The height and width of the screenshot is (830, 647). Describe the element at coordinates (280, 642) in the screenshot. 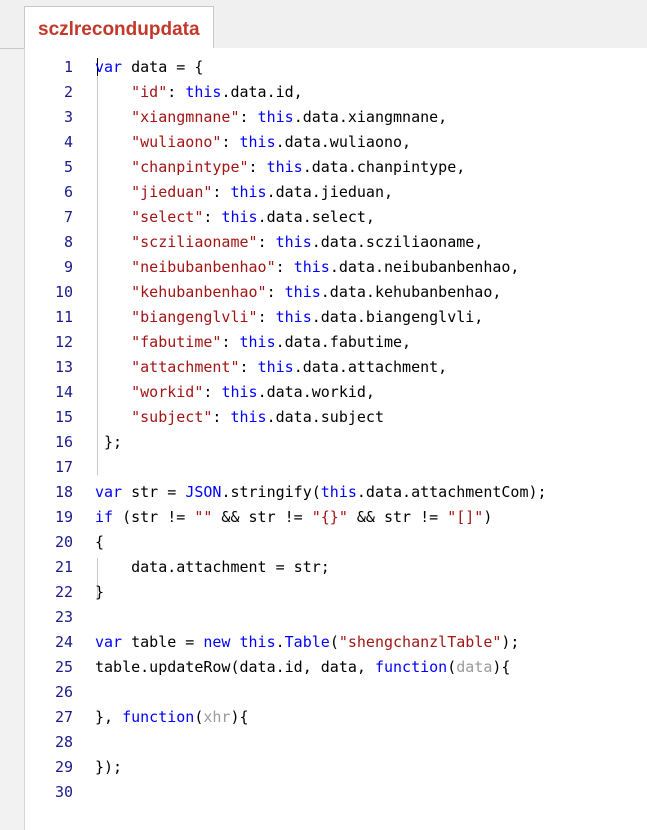

I see `code-token: .` at that location.